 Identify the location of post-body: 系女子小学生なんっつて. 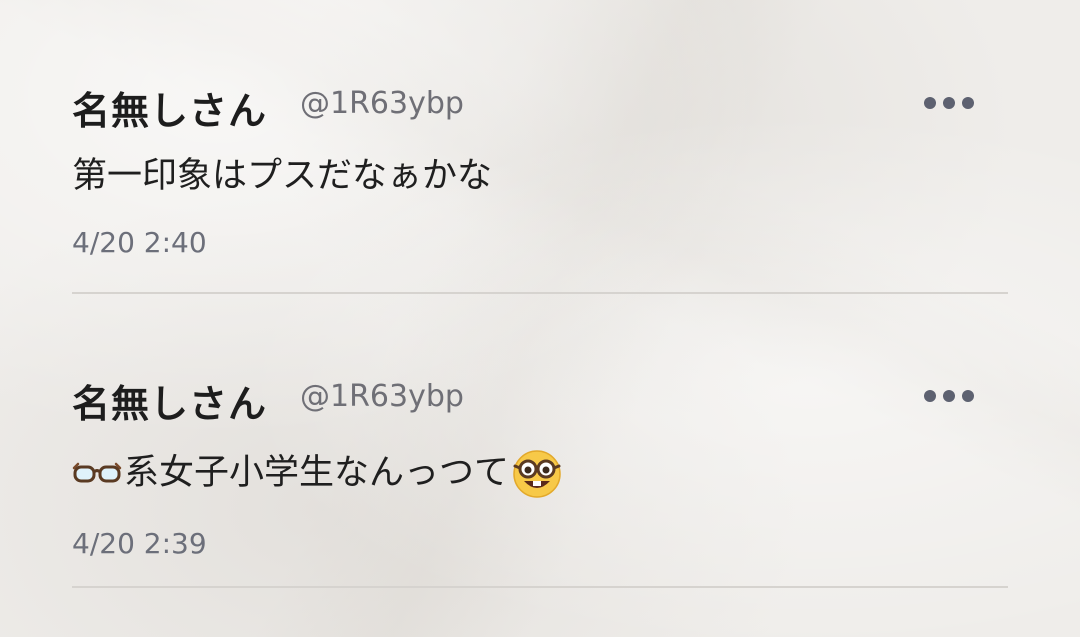
(540, 473).